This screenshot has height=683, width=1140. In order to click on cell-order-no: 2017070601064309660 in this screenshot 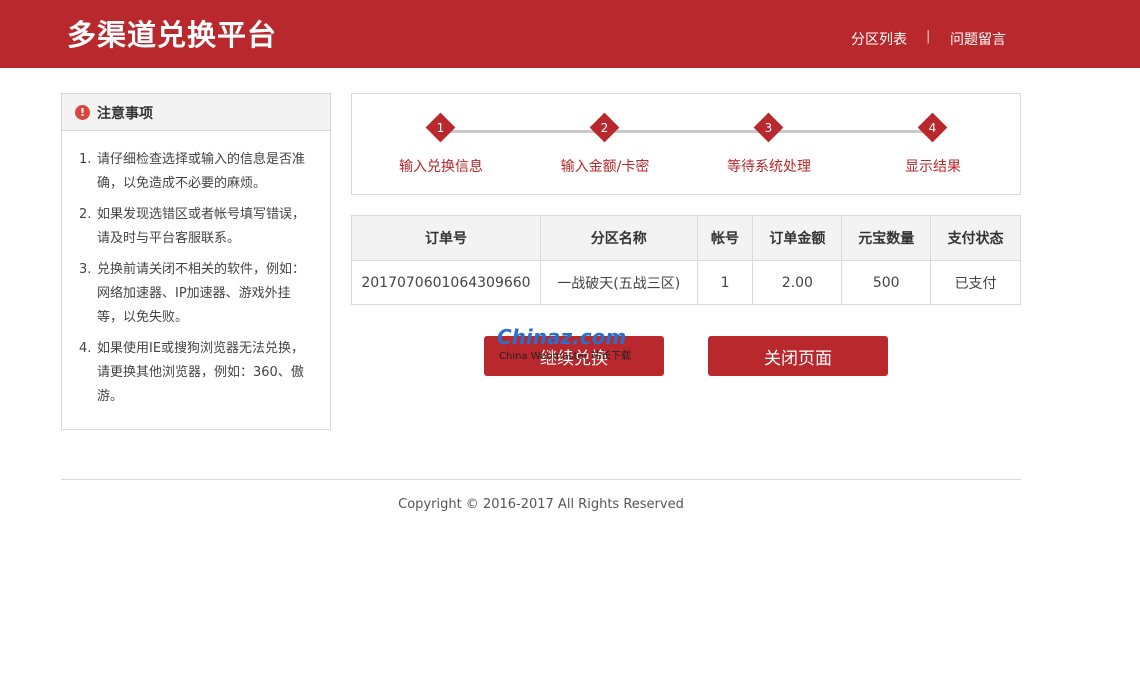, I will do `click(446, 282)`.